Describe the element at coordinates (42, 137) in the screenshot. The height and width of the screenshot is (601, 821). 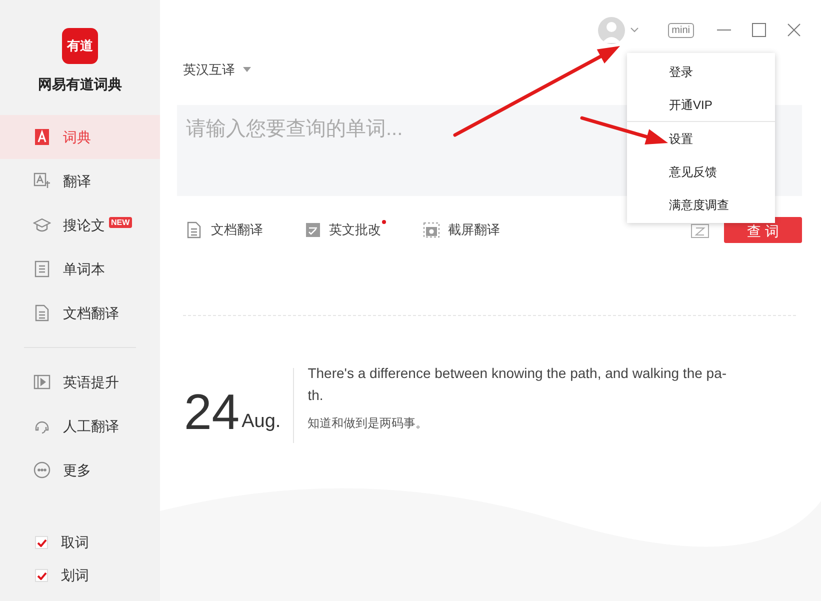
I see `dictionary-icon` at that location.